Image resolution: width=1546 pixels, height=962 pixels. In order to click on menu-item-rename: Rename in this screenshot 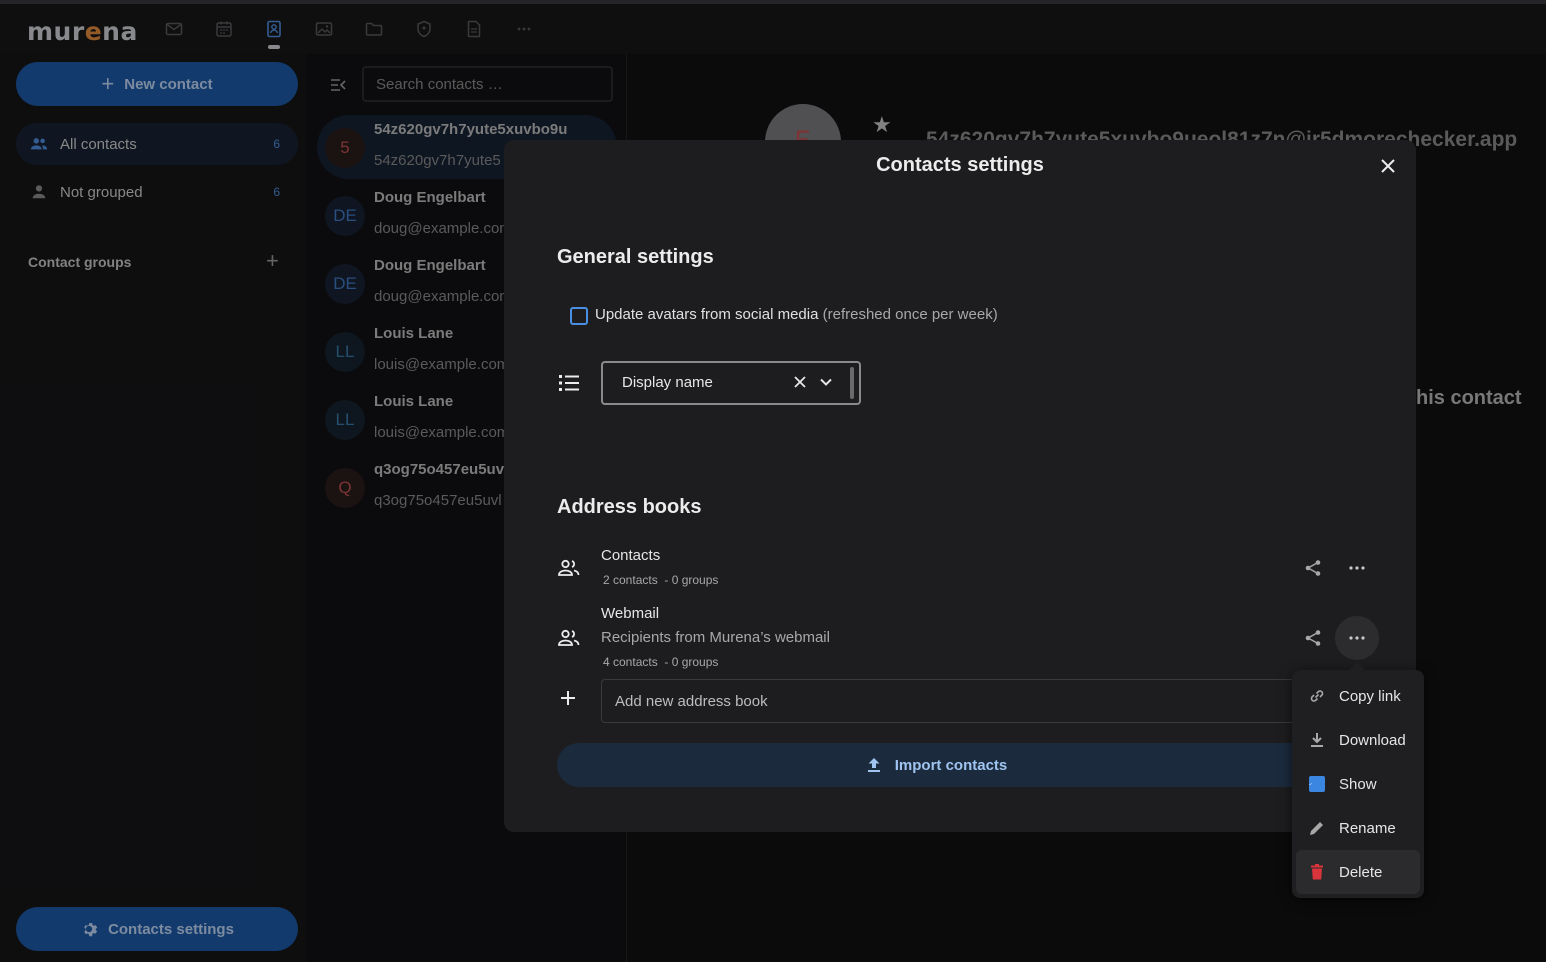, I will do `click(1358, 828)`.